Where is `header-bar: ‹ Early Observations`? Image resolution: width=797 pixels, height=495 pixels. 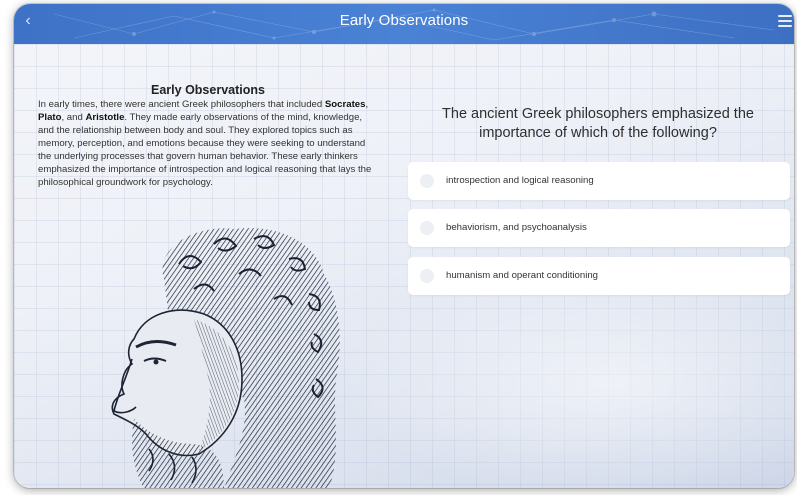 header-bar: ‹ Early Observations is located at coordinates (404, 24).